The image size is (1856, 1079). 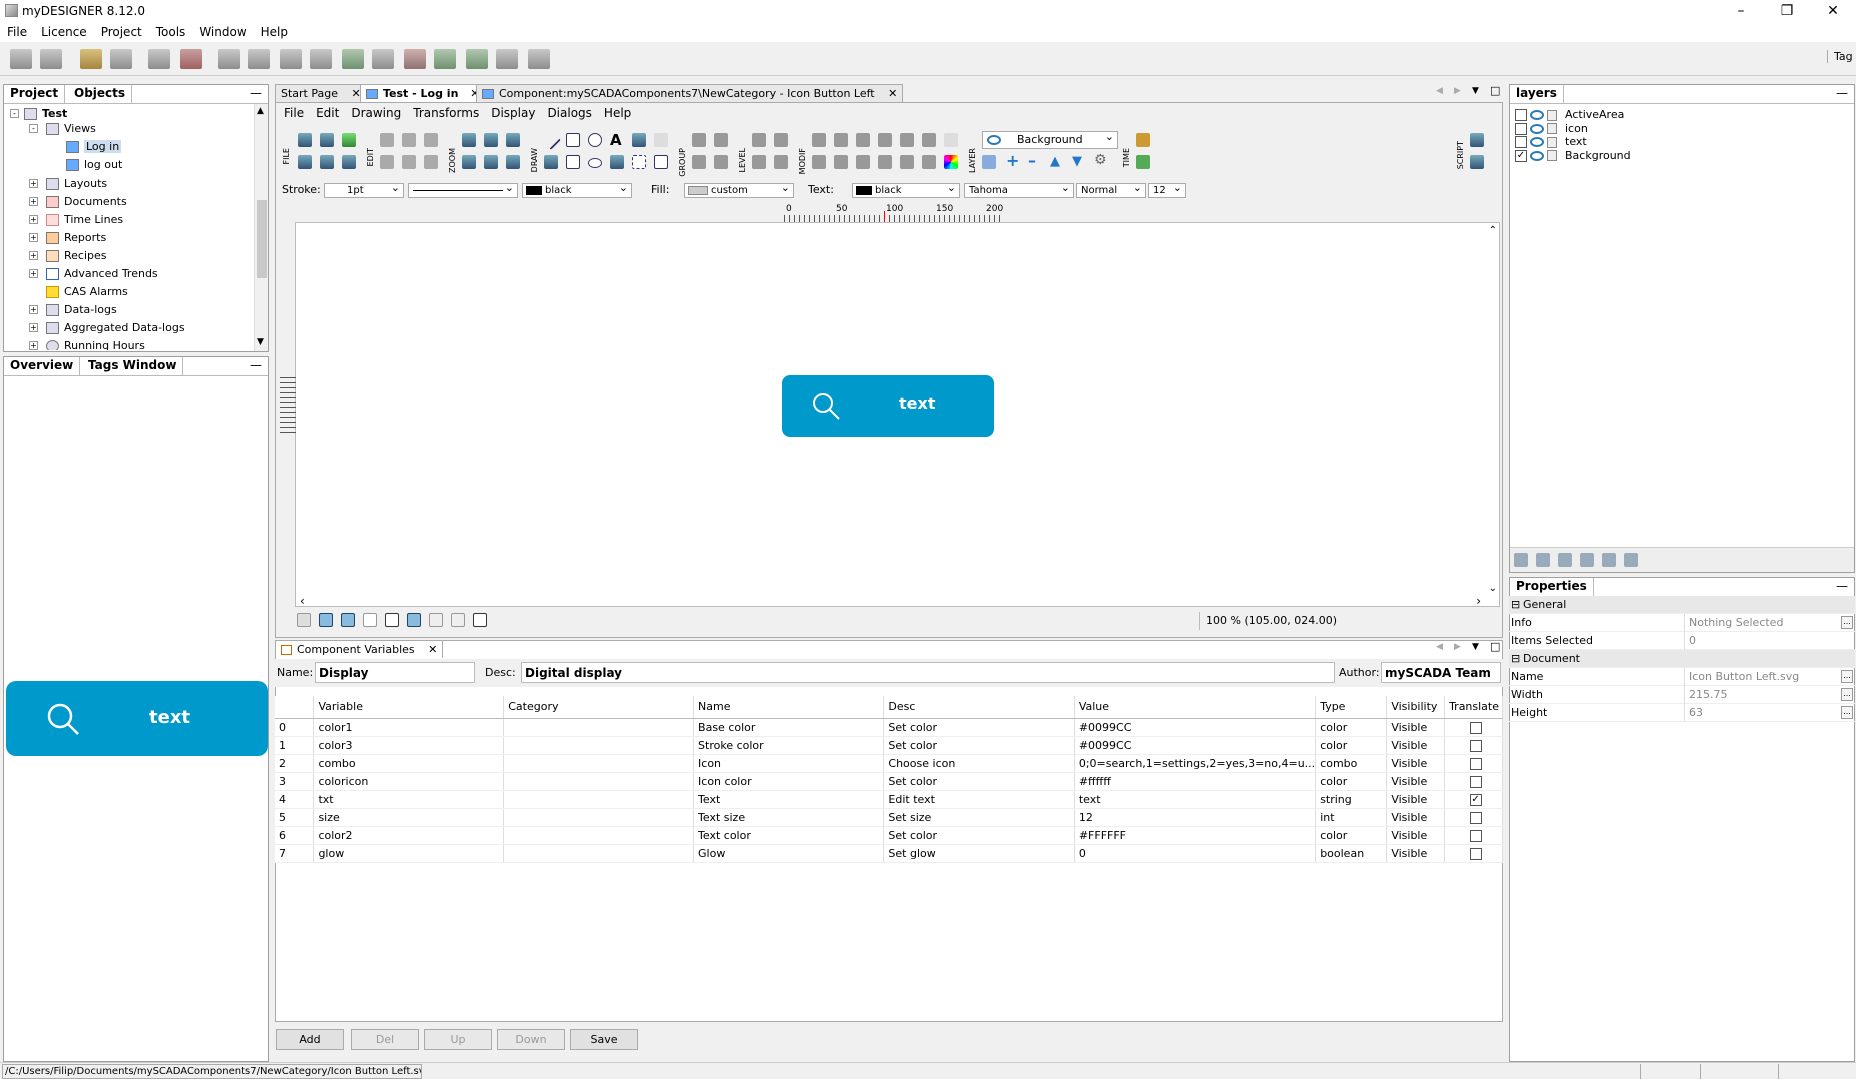 What do you see at coordinates (1441, 672) in the screenshot?
I see `author-field: mySCADA Team` at bounding box center [1441, 672].